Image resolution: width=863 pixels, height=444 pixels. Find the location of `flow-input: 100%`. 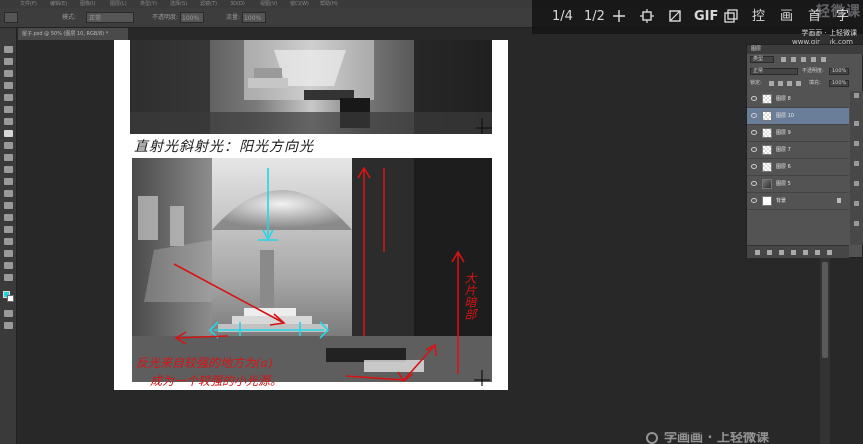

flow-input: 100% is located at coordinates (254, 17).